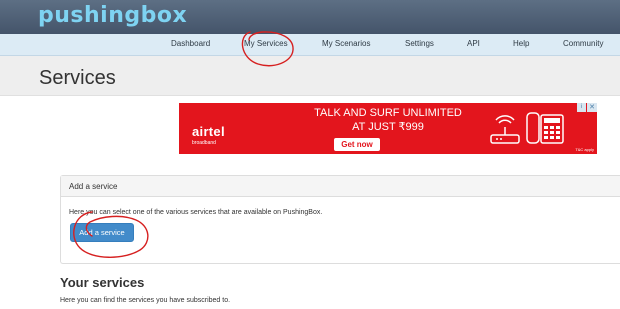 The image size is (620, 309). Describe the element at coordinates (473, 43) in the screenshot. I see `nav-api: API` at that location.